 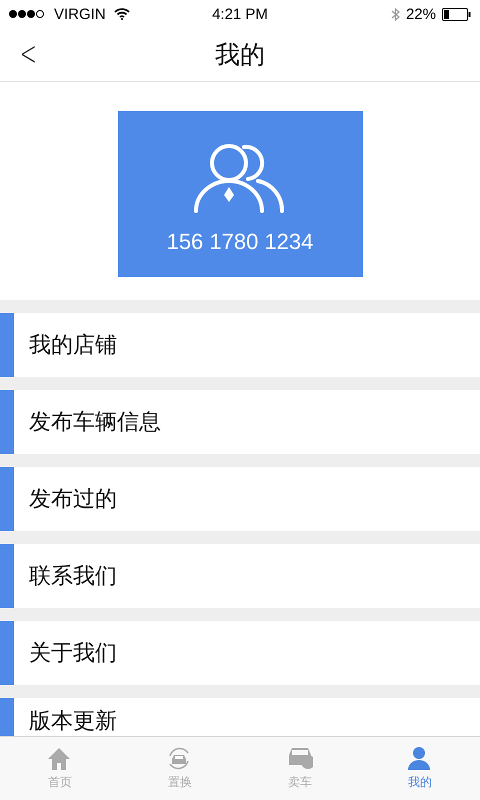 What do you see at coordinates (420, 759) in the screenshot?
I see `person-icon` at bounding box center [420, 759].